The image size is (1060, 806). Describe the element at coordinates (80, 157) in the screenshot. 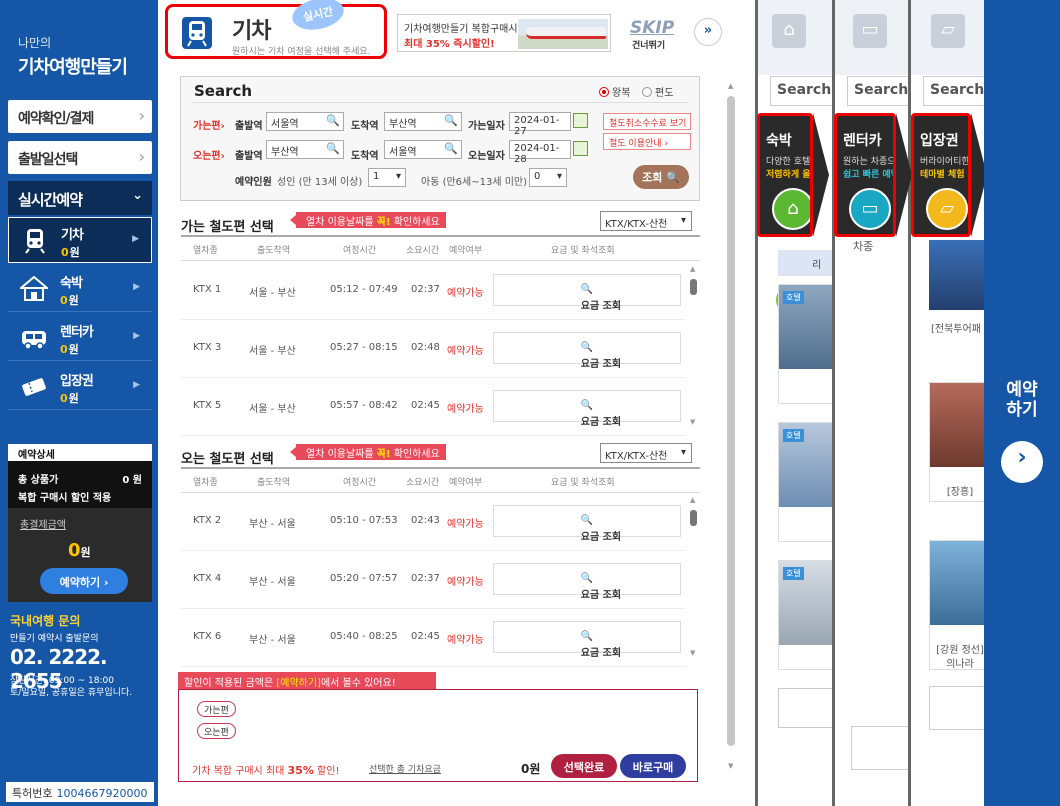

I see `nav-departure-date: 출발일선택 ›` at that location.